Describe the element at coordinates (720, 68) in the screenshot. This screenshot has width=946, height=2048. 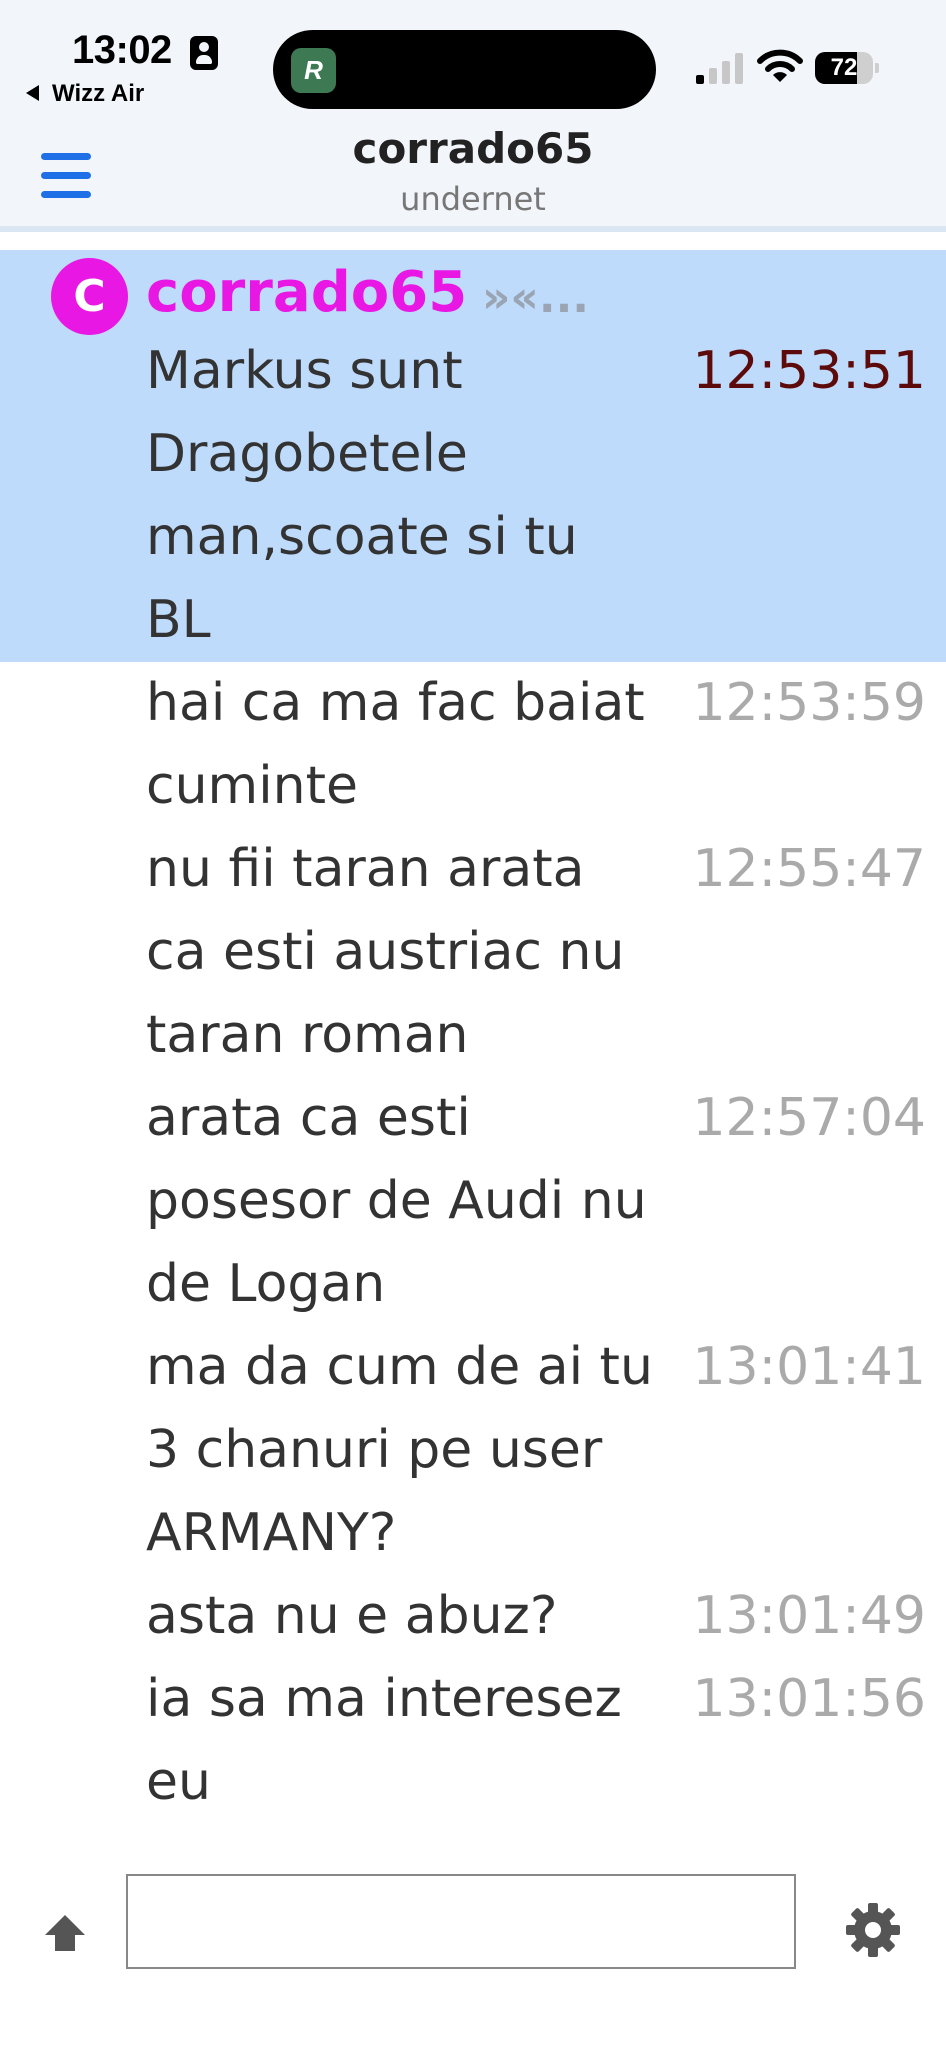
I see `signal-icon` at that location.